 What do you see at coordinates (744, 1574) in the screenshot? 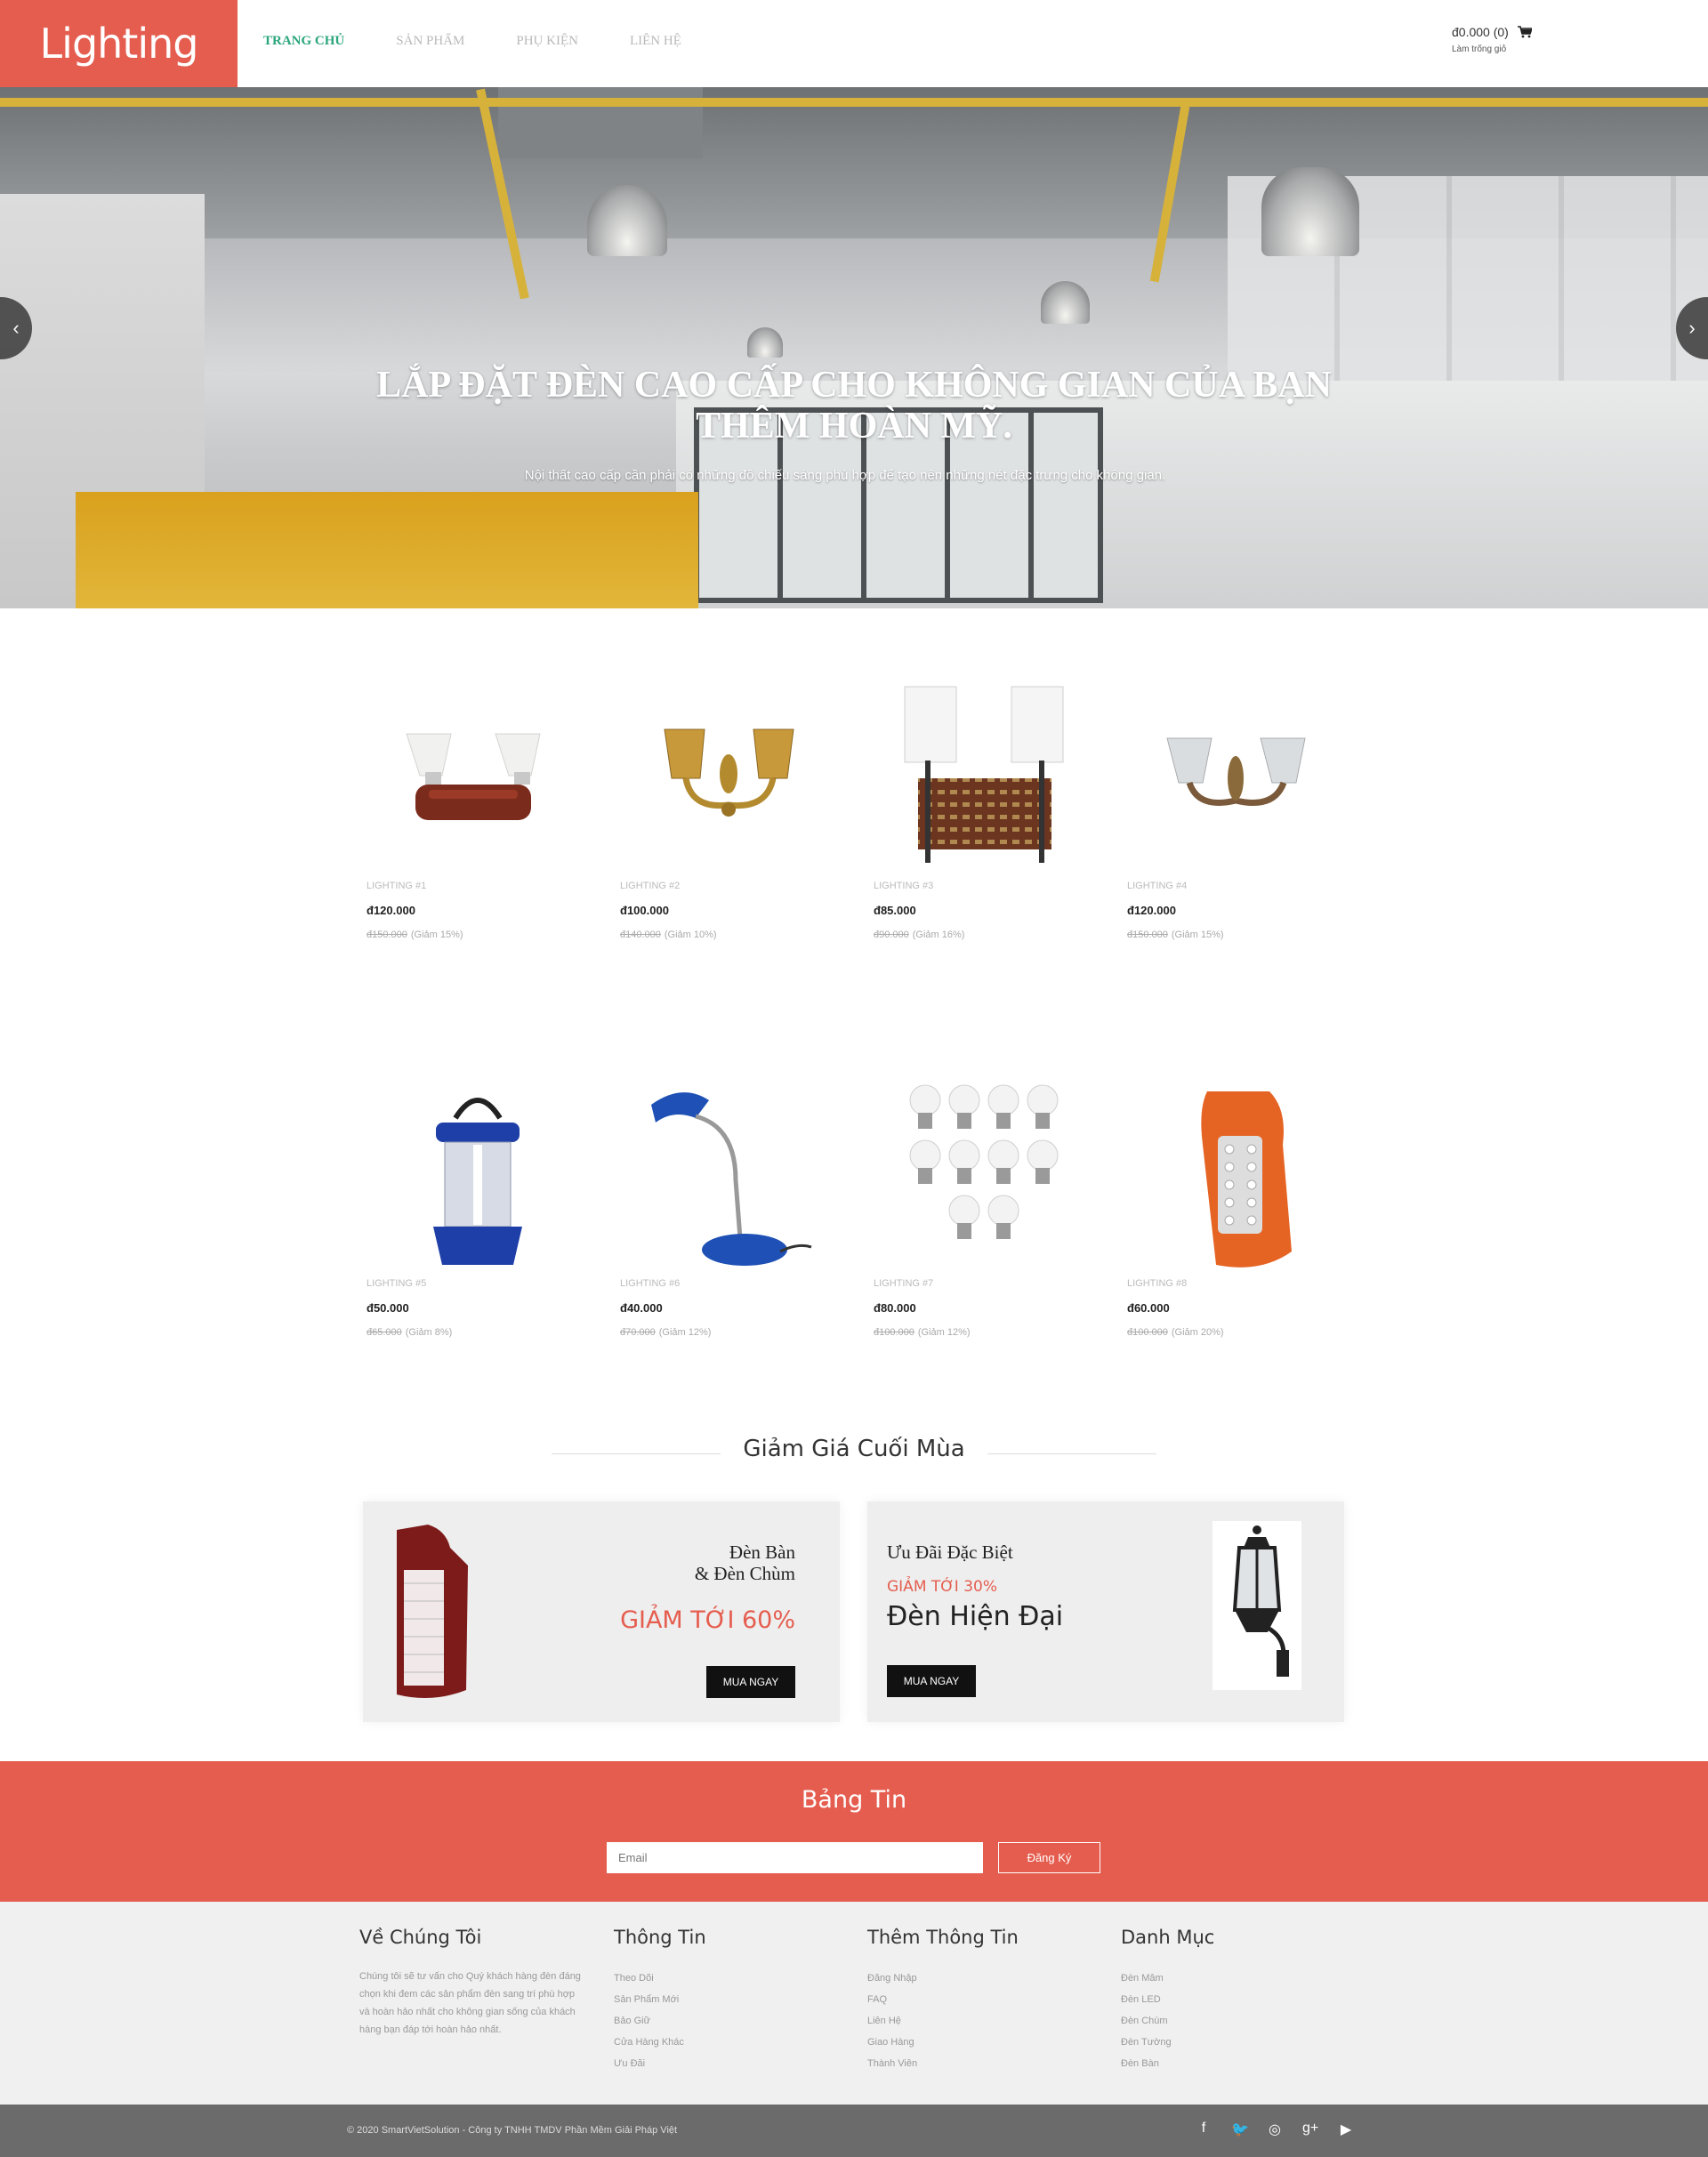
I see `promo-left-line2: & Đèn Chùm` at bounding box center [744, 1574].